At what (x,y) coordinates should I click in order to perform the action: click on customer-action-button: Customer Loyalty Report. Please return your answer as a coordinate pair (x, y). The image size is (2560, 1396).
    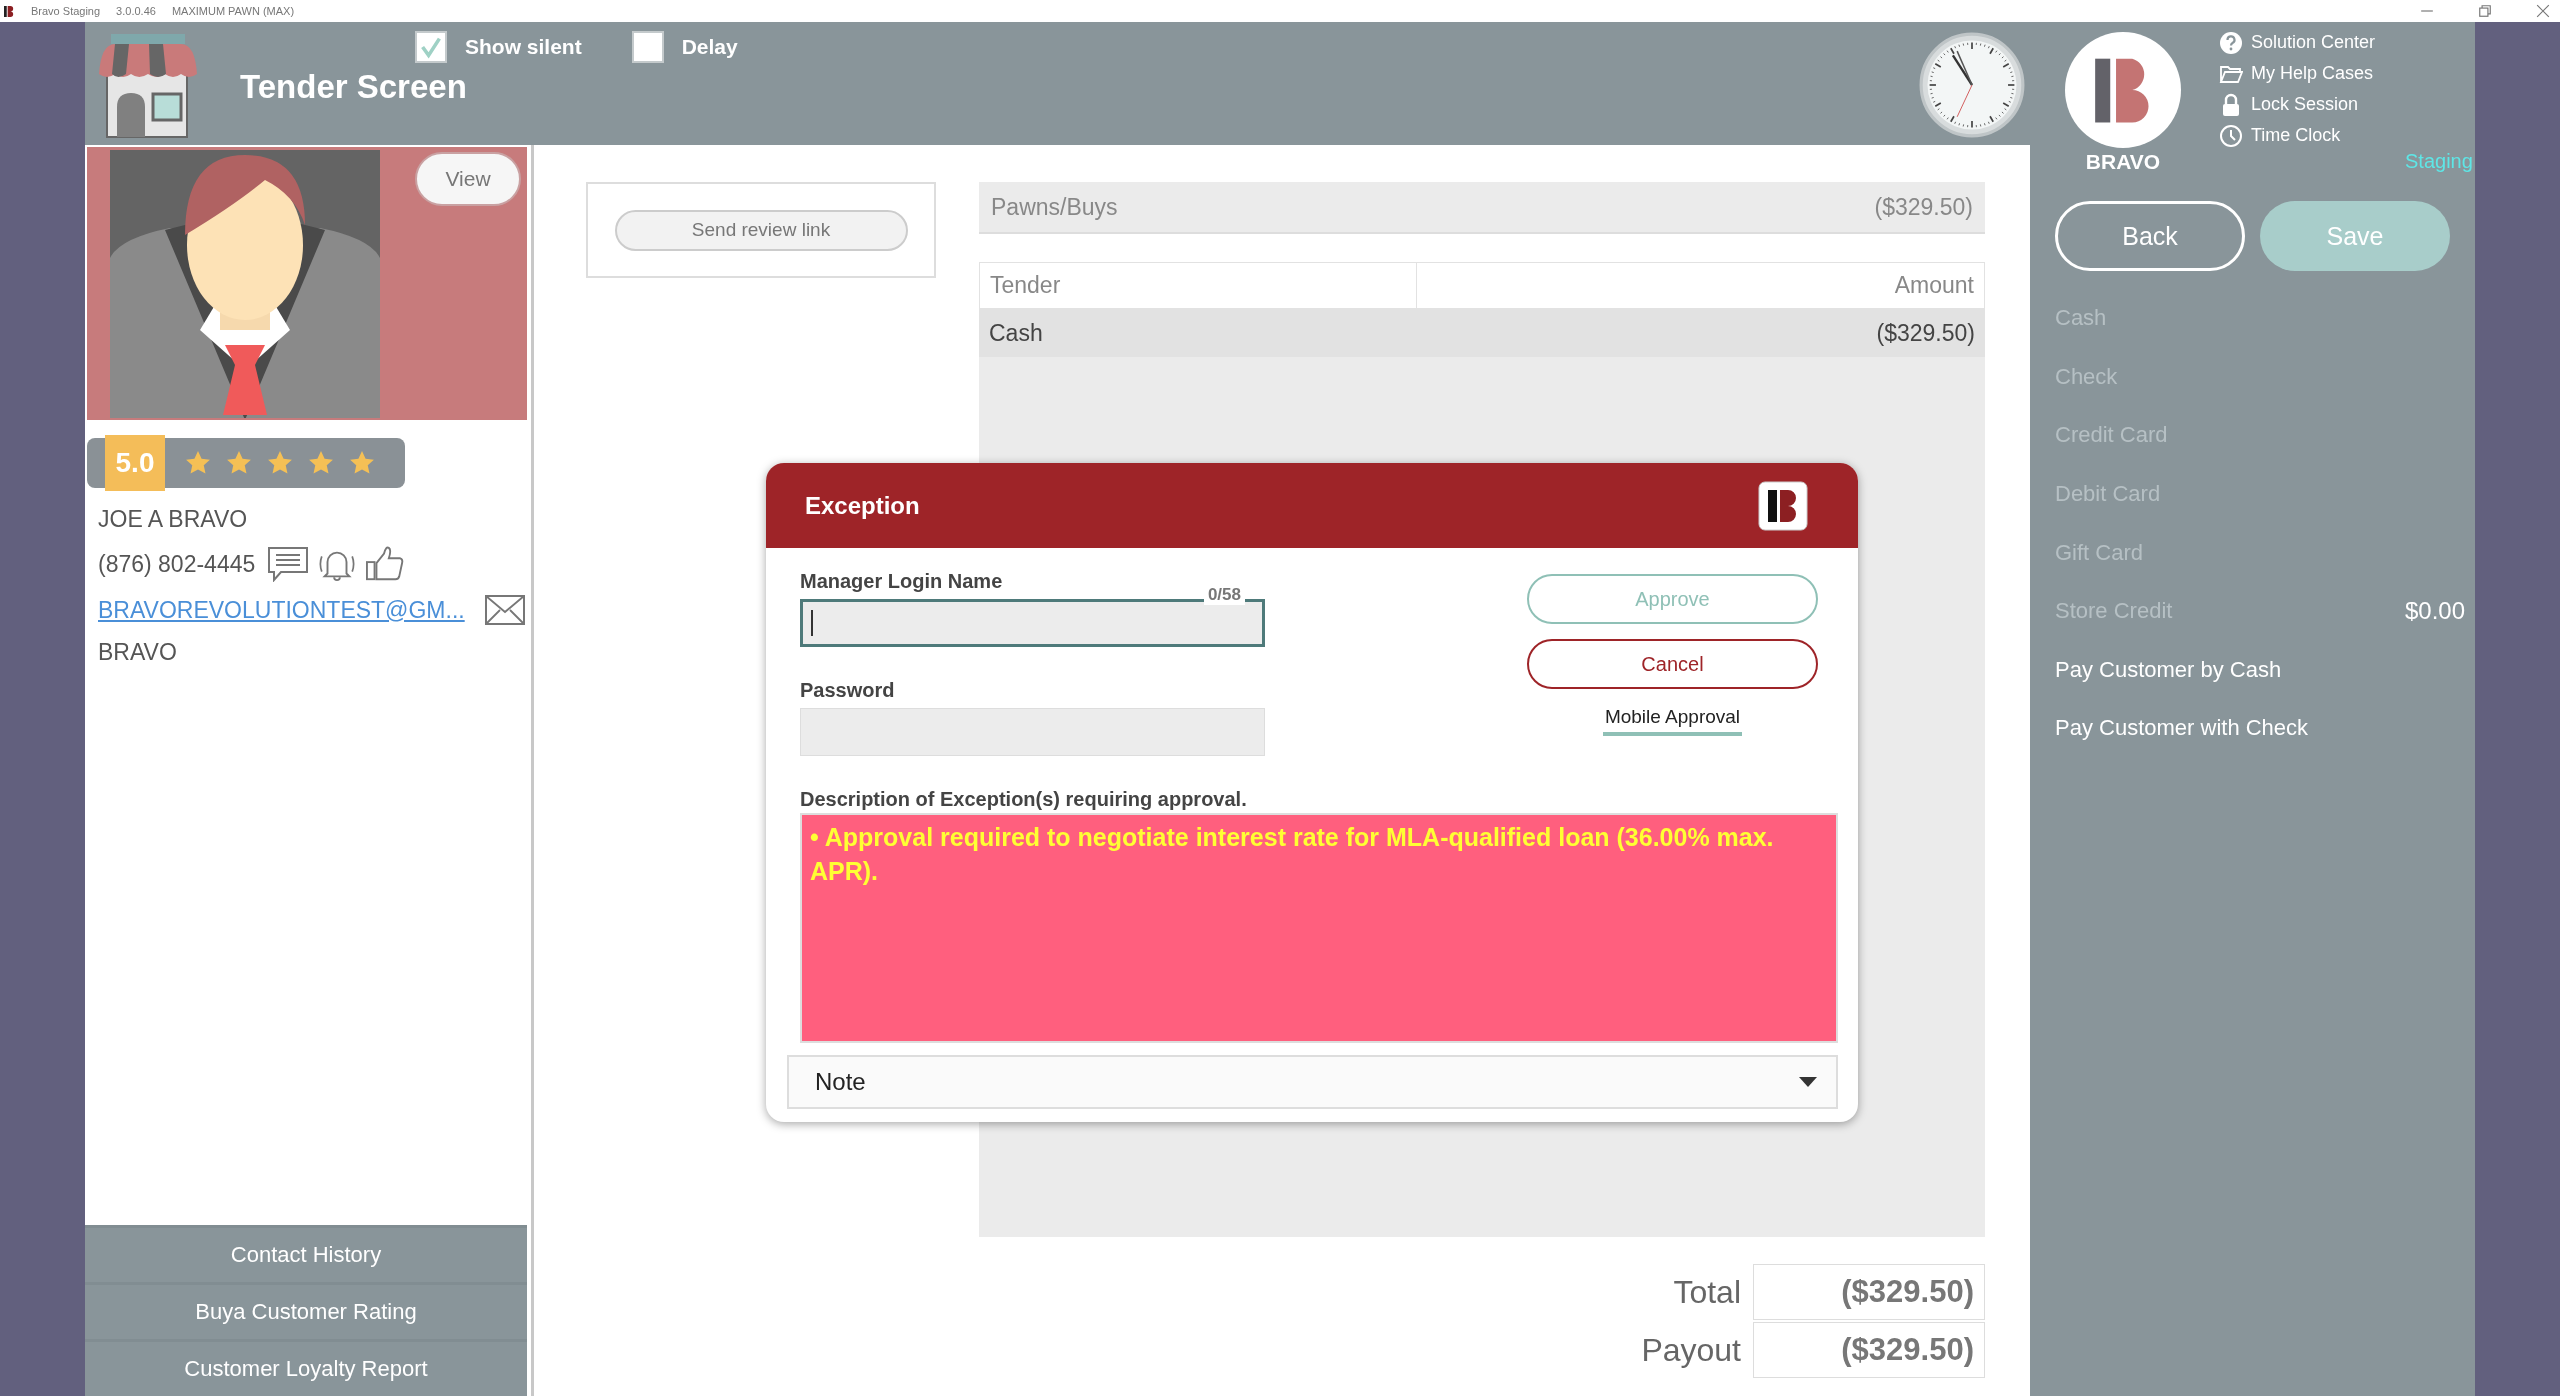
    Looking at the image, I should click on (306, 1367).